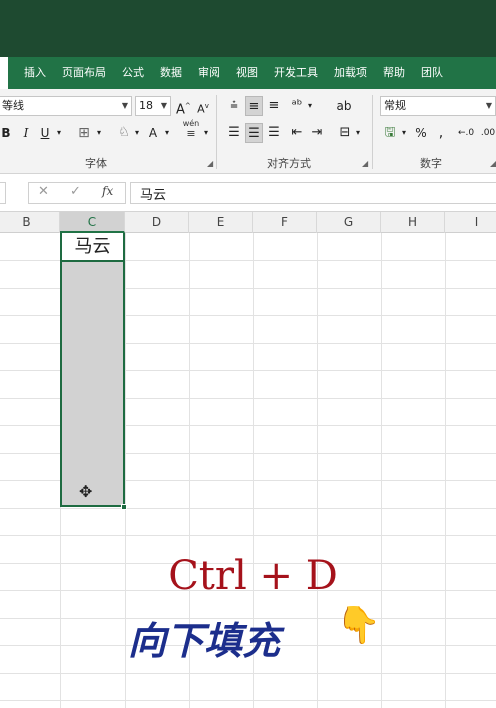 The image size is (496, 708). Describe the element at coordinates (248, 28) in the screenshot. I see `title-bar` at that location.